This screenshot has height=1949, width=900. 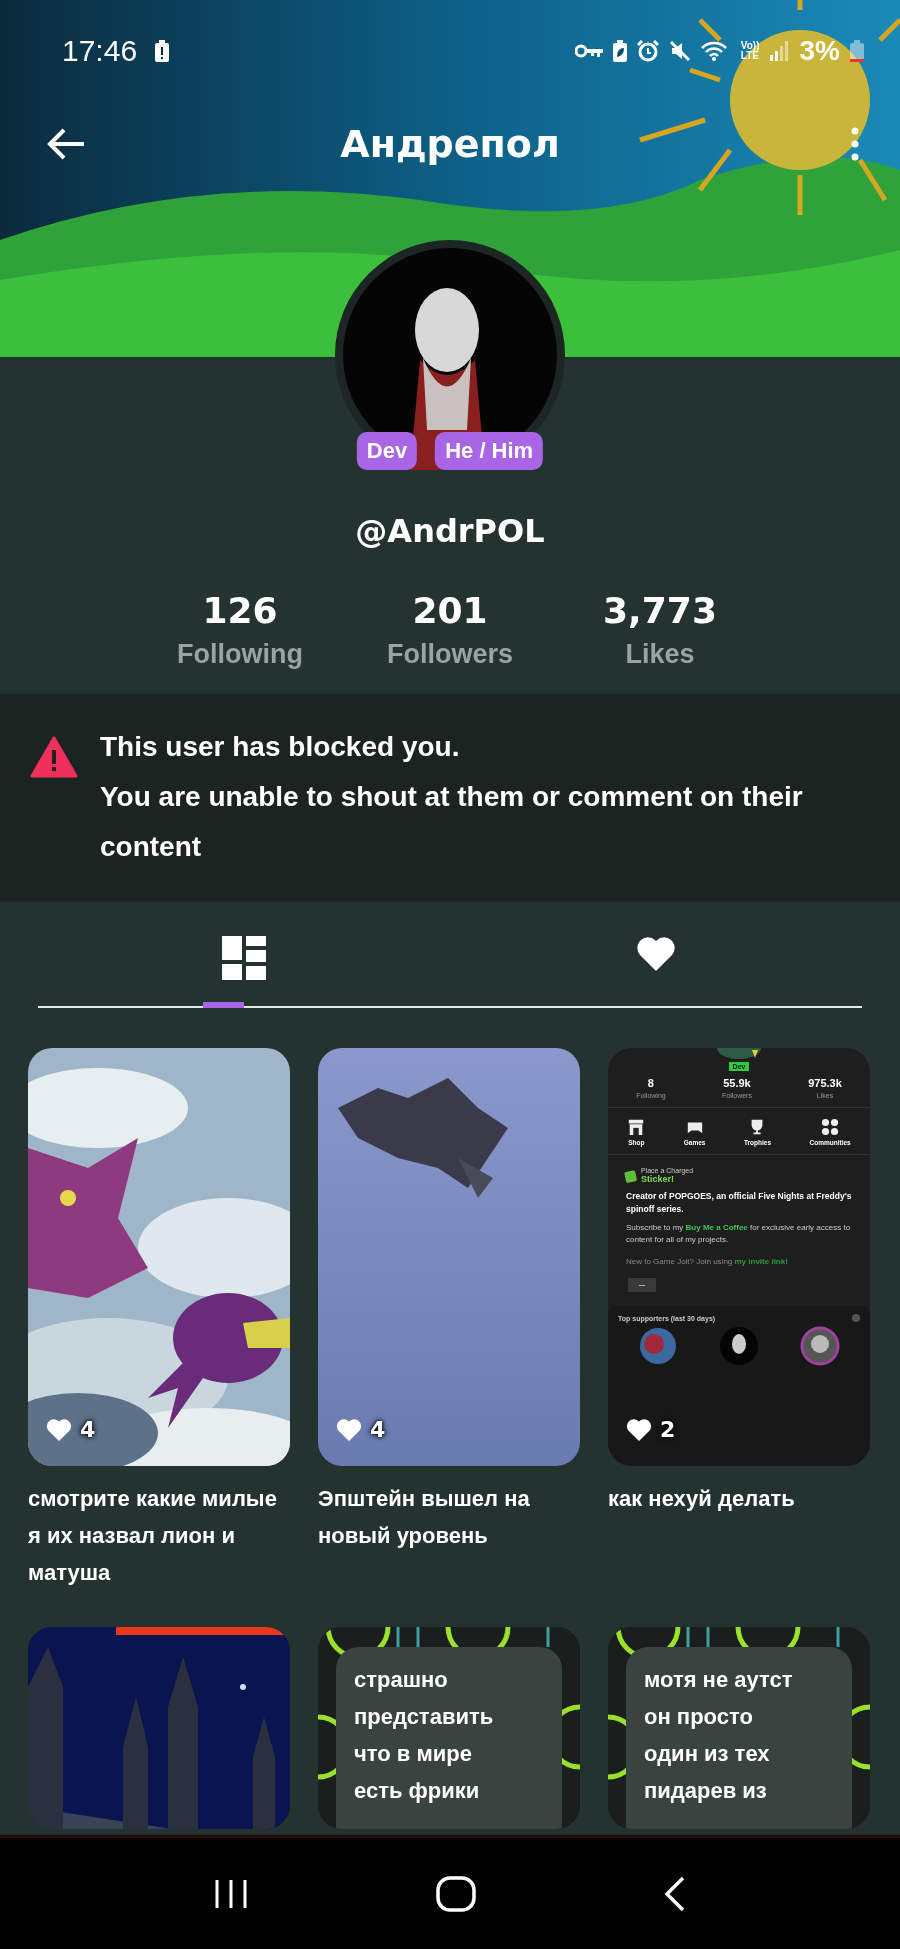 I want to click on warning-icon, so click(x=54, y=757).